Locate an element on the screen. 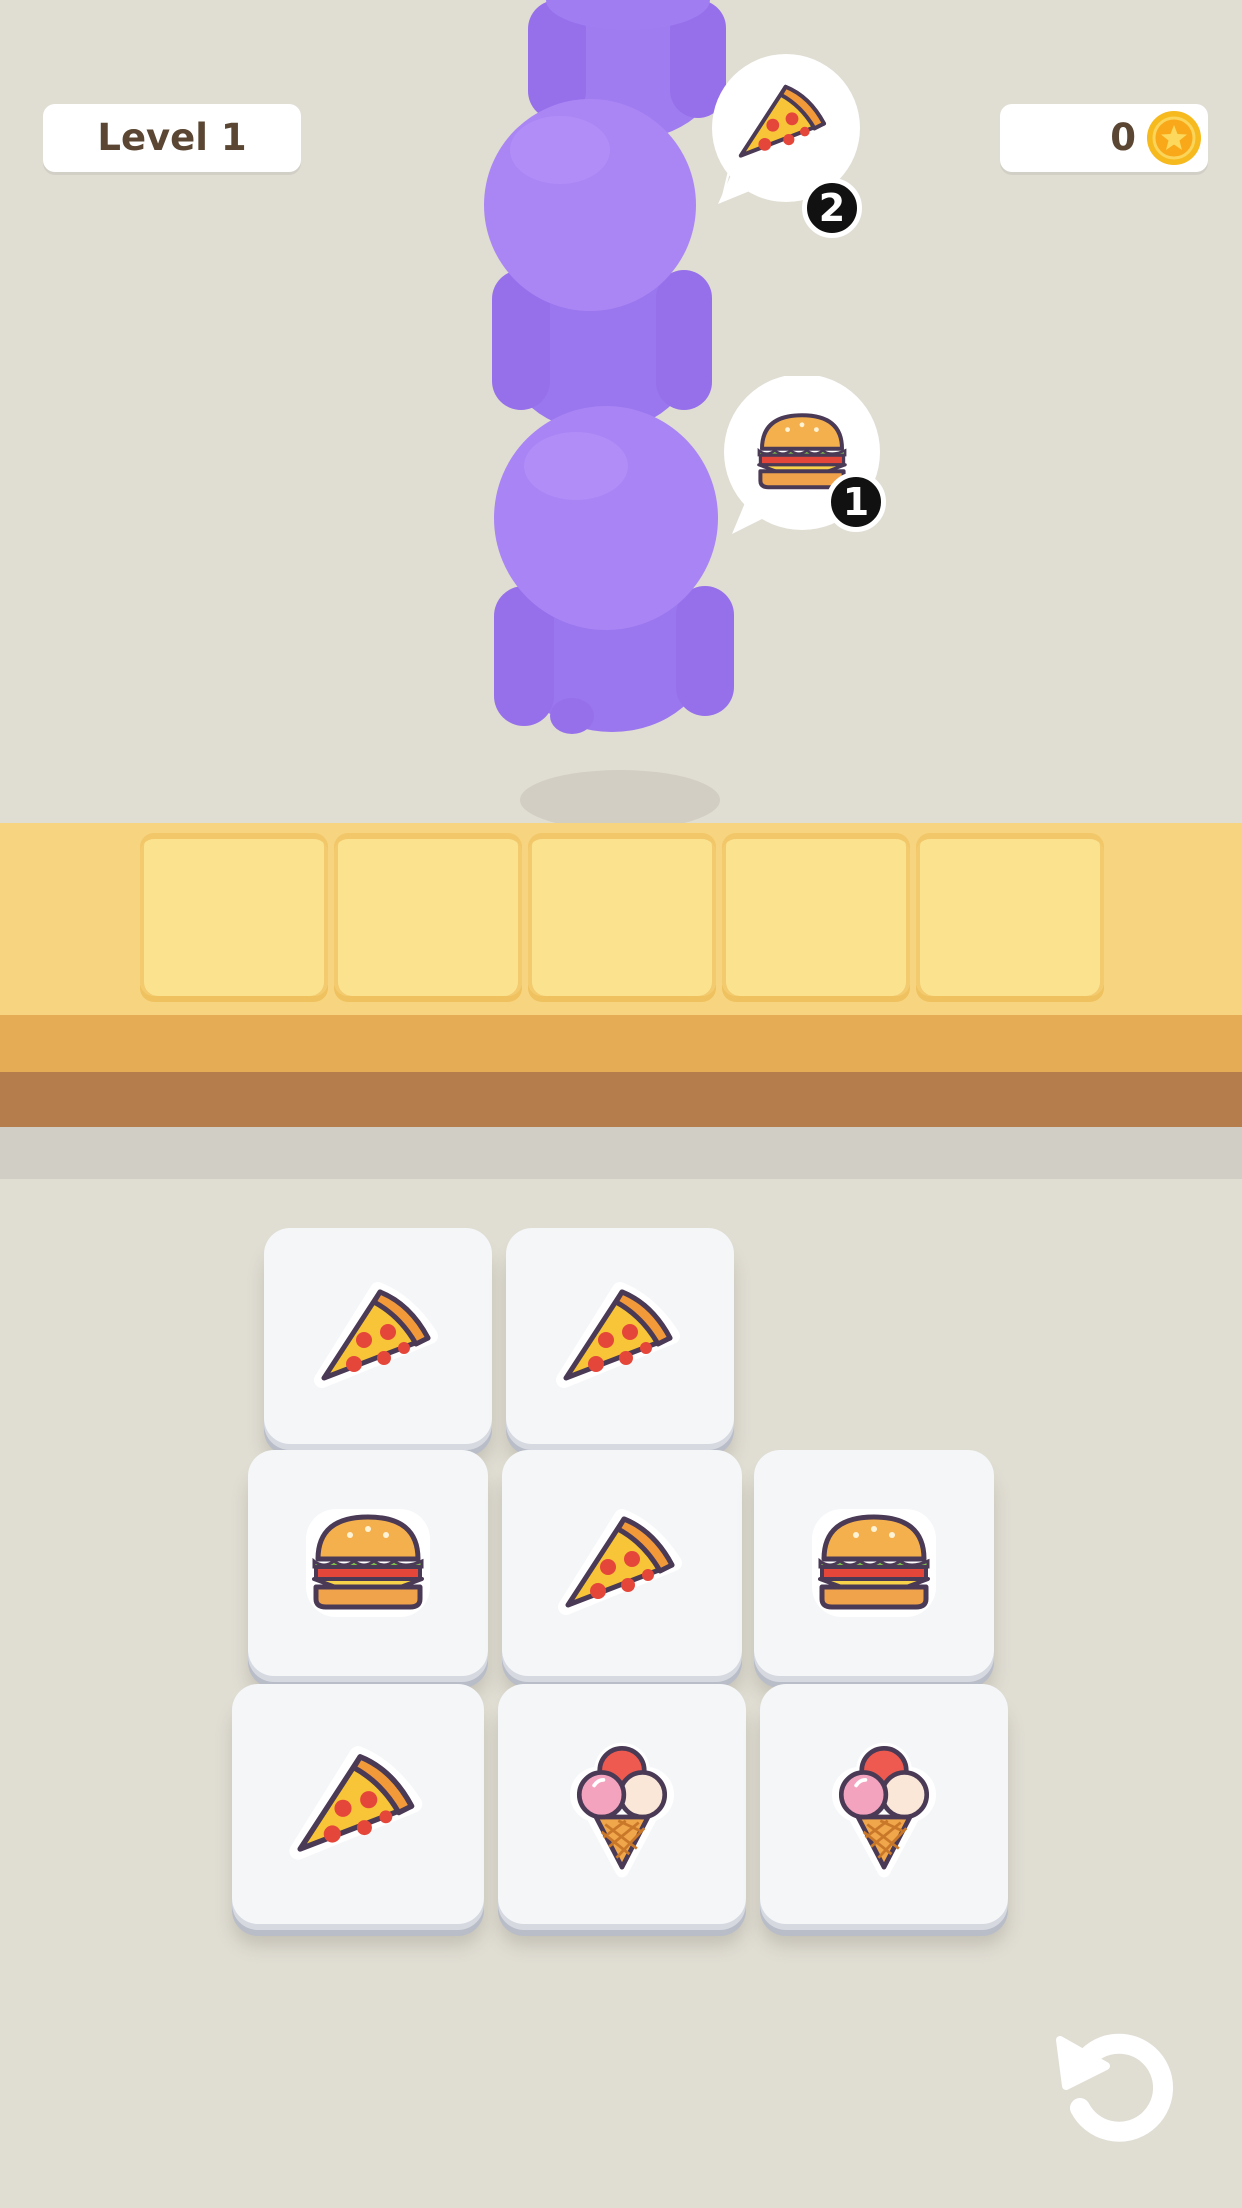 This screenshot has width=1242, height=2208. order-bubble-2: 2 is located at coordinates (786, 146).